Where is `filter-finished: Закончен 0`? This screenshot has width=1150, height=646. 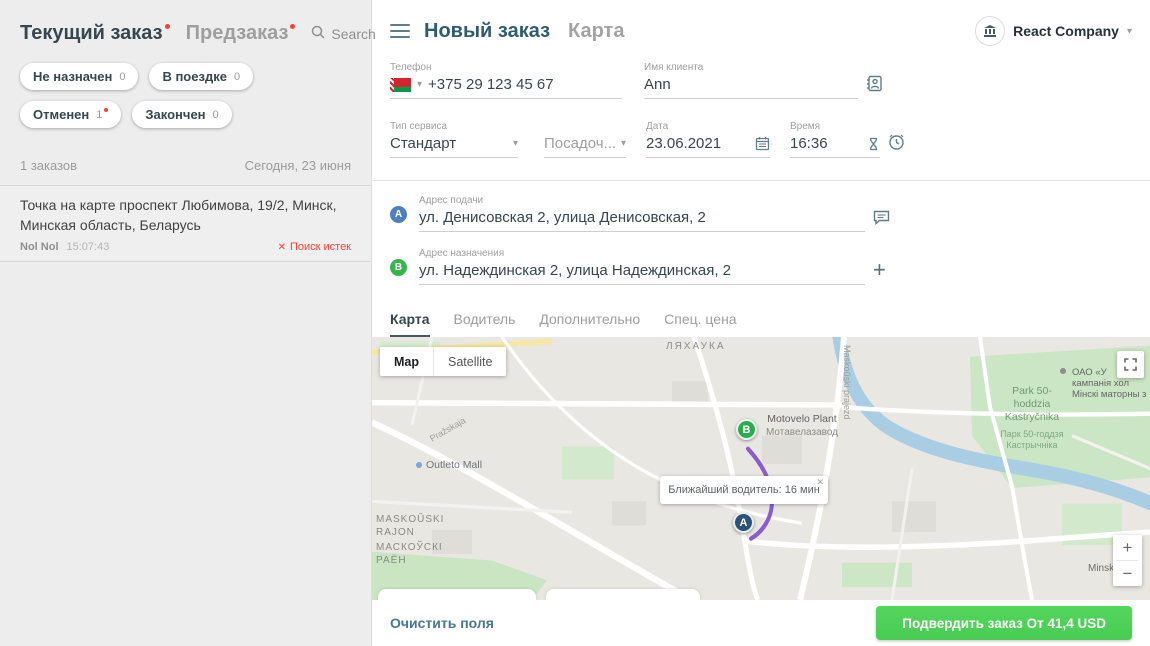 filter-finished: Закончен 0 is located at coordinates (182, 114).